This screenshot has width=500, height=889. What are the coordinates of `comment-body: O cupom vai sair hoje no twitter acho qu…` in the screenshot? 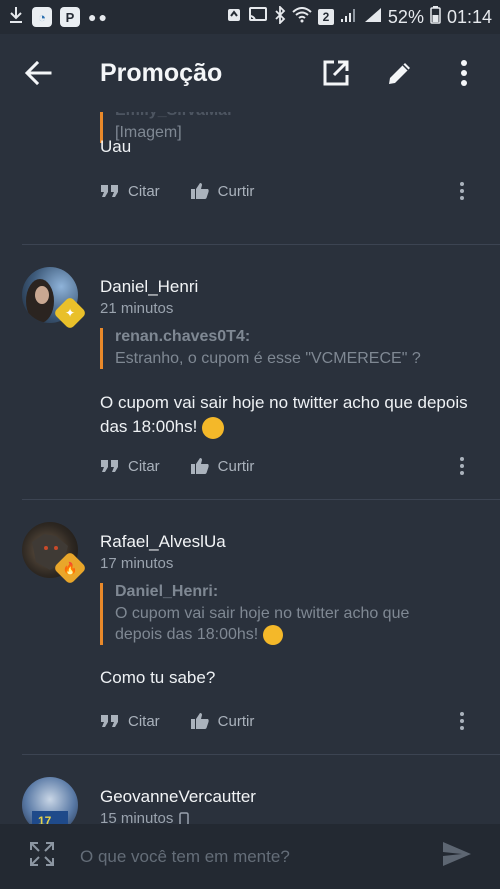 It's located at (295, 415).